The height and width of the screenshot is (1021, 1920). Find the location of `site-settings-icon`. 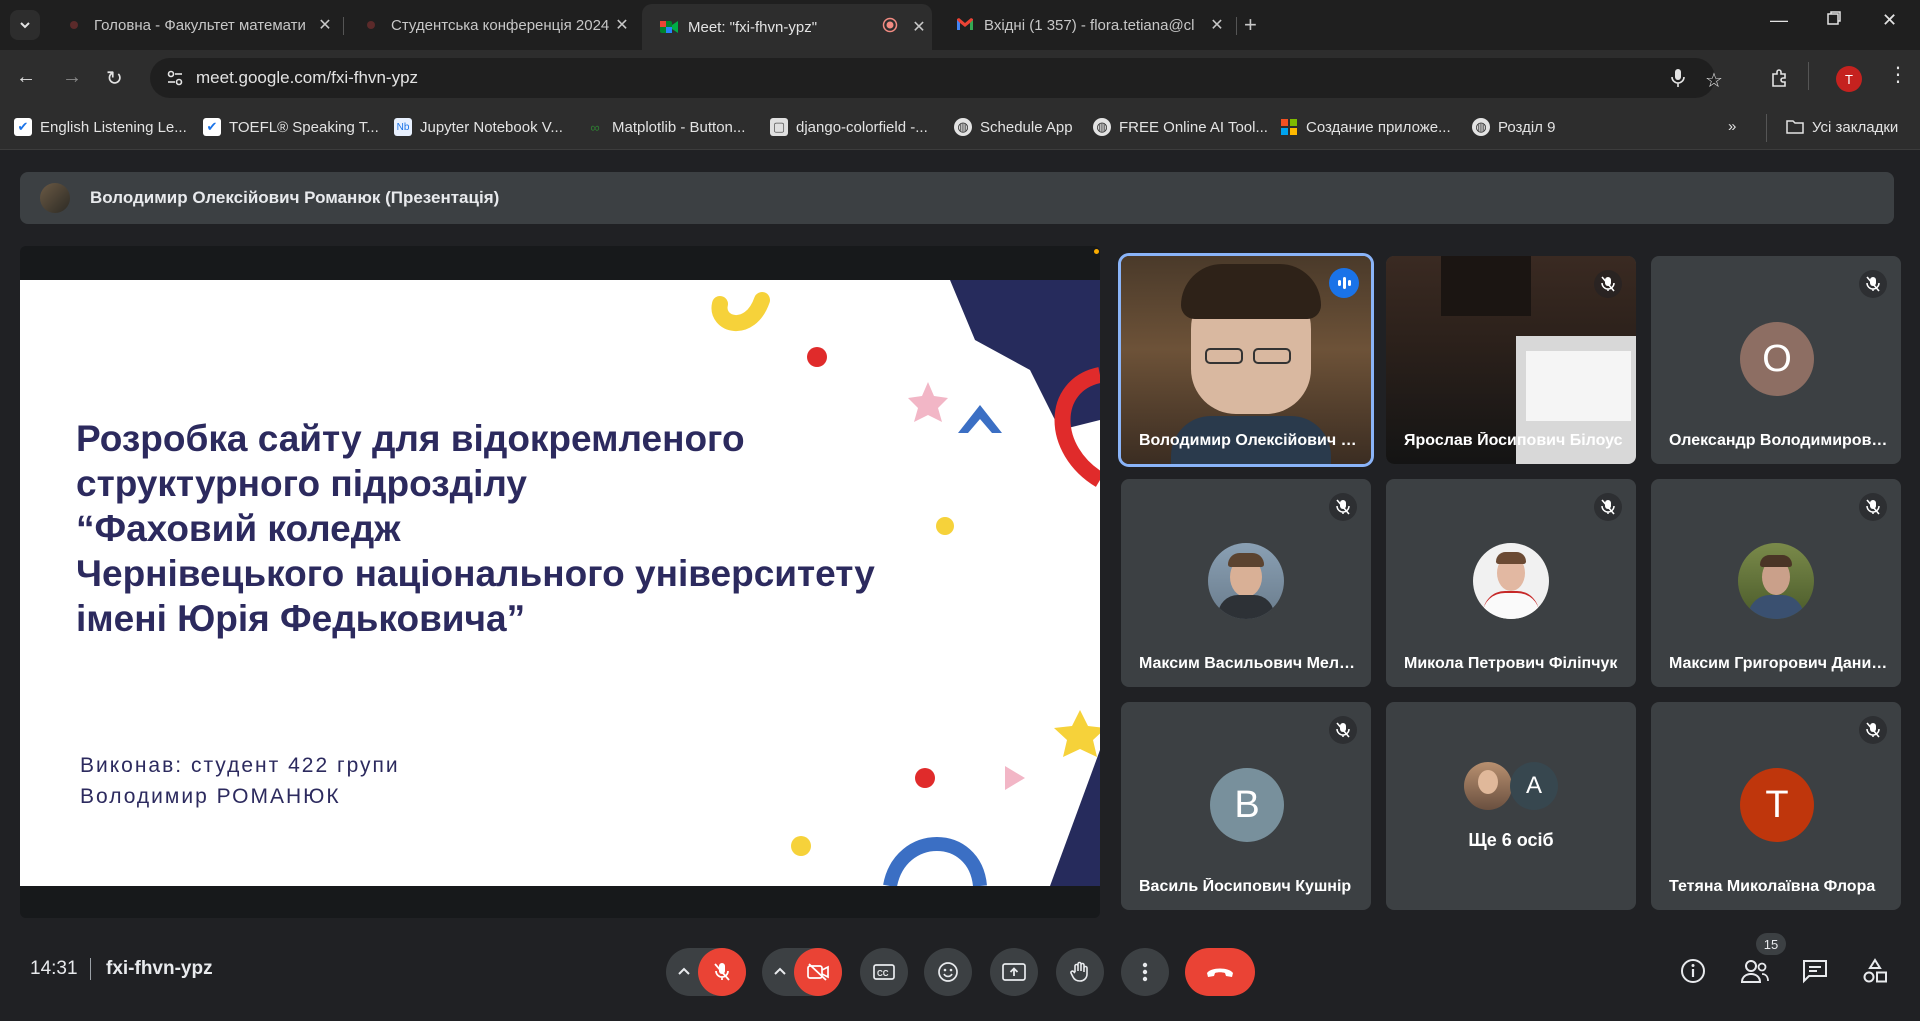

site-settings-icon is located at coordinates (175, 78).